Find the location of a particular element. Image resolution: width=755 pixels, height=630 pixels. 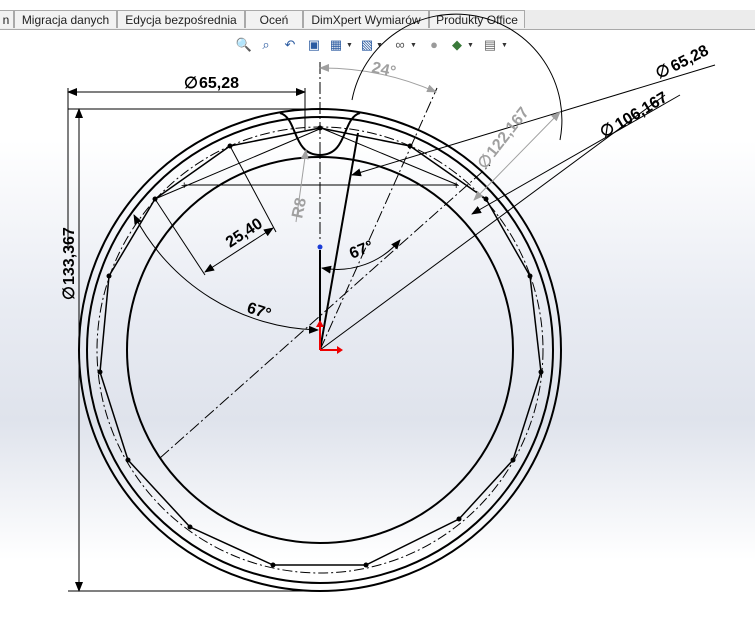

dimension-radius: R8 is located at coordinates (299, 208).